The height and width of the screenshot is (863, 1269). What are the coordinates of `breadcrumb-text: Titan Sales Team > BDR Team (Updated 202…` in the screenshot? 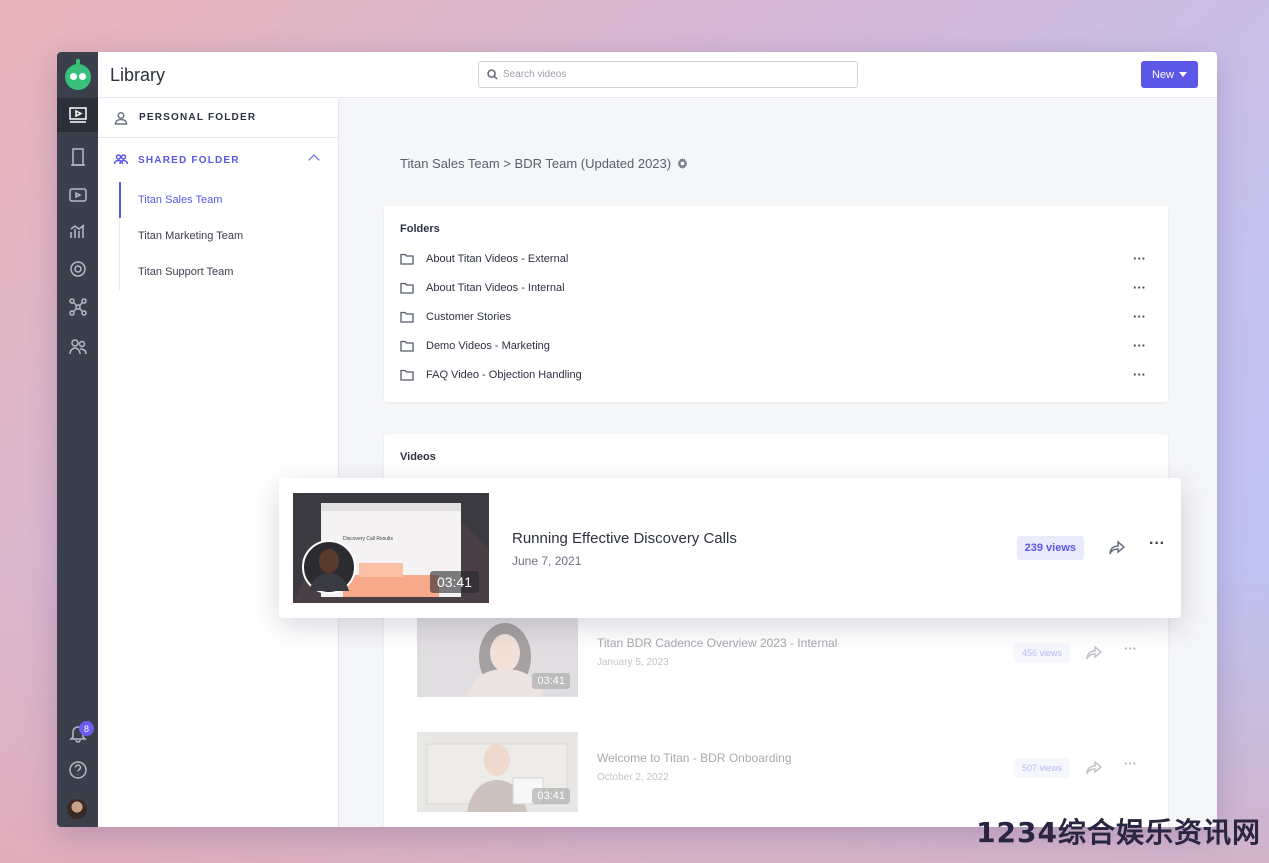 It's located at (535, 163).